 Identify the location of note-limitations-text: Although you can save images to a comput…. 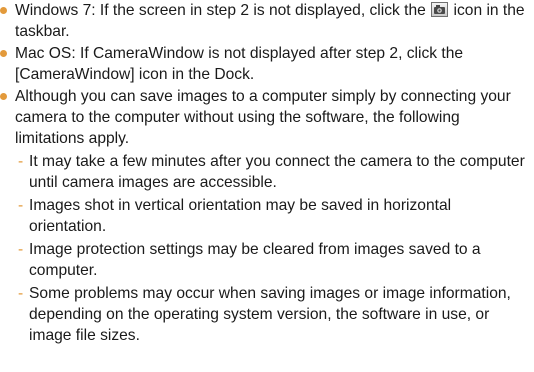
(263, 117).